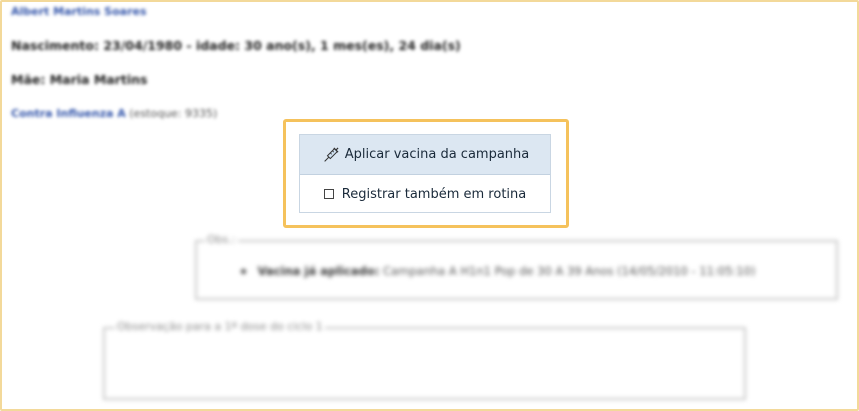 This screenshot has height=411, width=859. Describe the element at coordinates (68, 113) in the screenshot. I see `vaccine-name-link: Contra Influenza A` at that location.